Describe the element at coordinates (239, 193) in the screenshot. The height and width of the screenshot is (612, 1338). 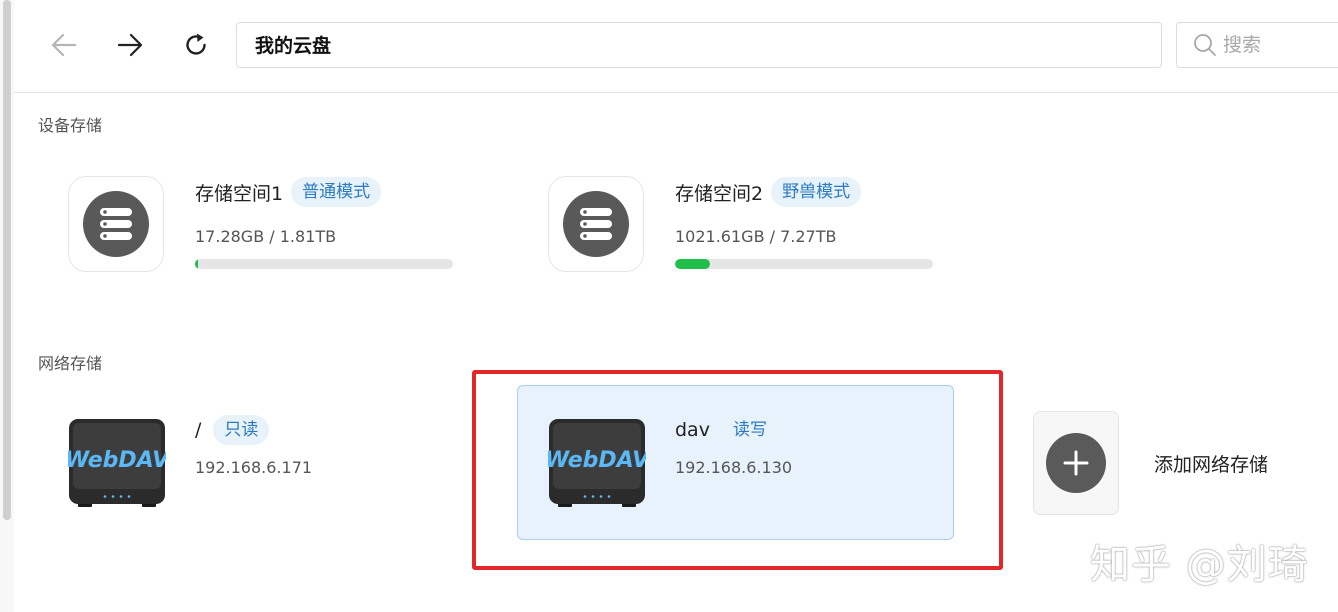
I see `storage-title: 存储空间1` at that location.